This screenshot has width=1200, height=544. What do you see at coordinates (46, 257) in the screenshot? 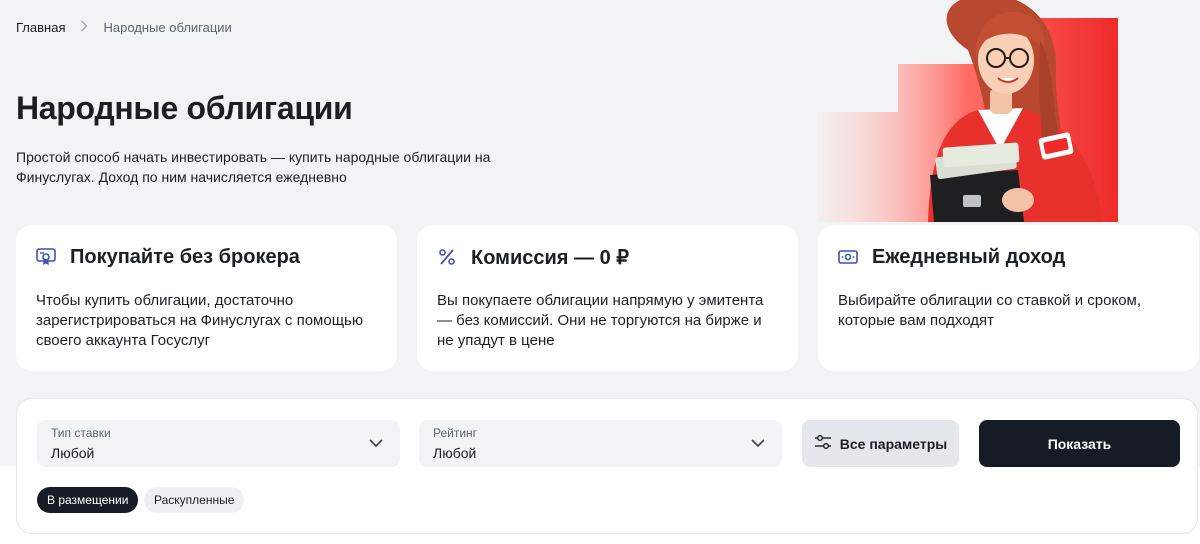
I see `certificate-icon` at bounding box center [46, 257].